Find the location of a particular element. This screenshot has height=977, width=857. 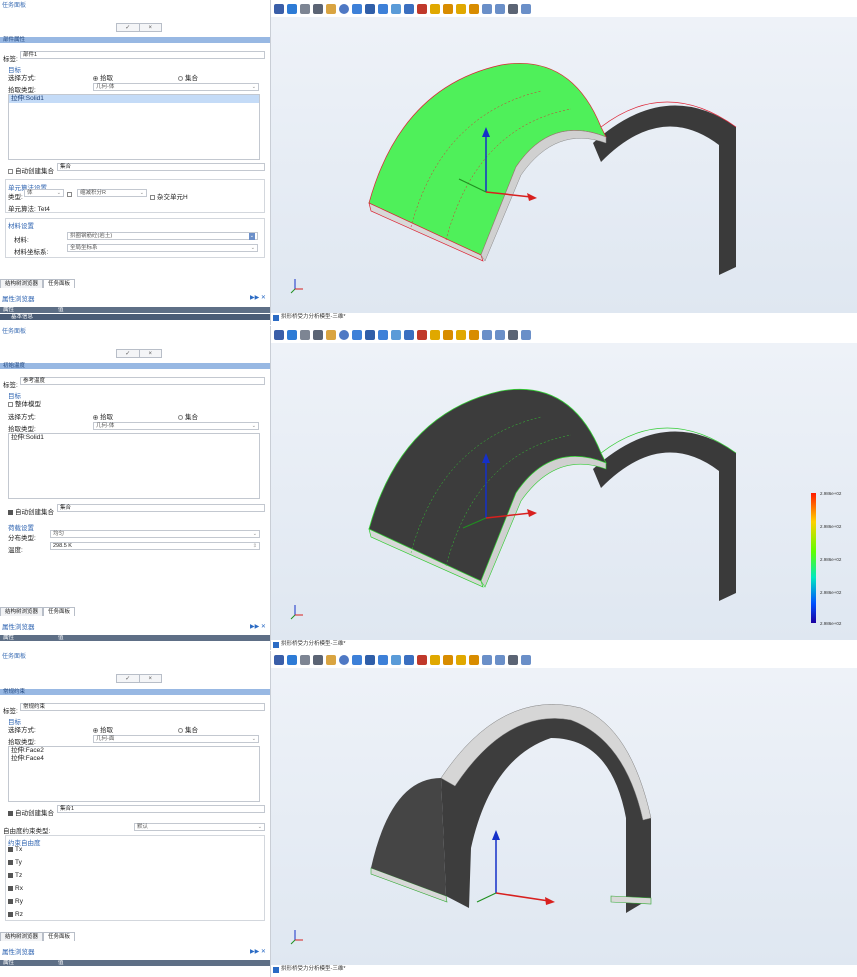

tab-task-panel: 任务面板 is located at coordinates (59, 936).